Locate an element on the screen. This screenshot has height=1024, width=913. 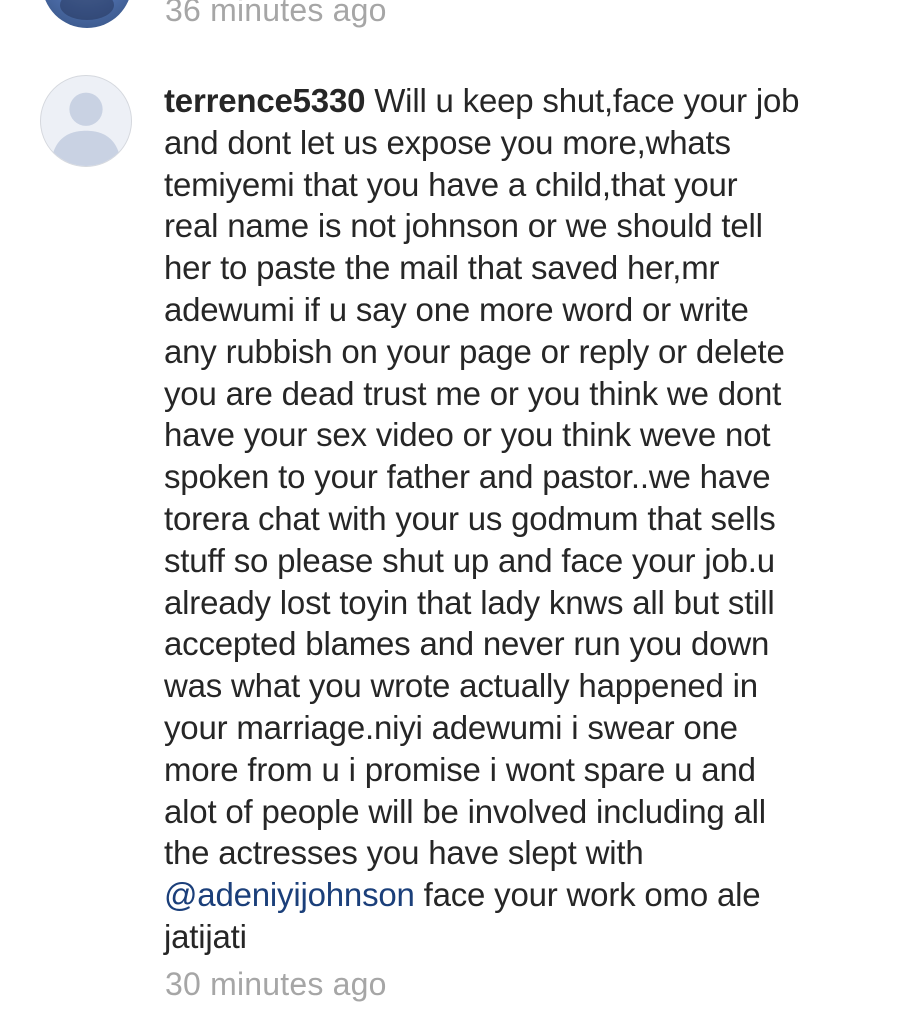
comment-text-line: the actresses you have slept with is located at coordinates (404, 853).